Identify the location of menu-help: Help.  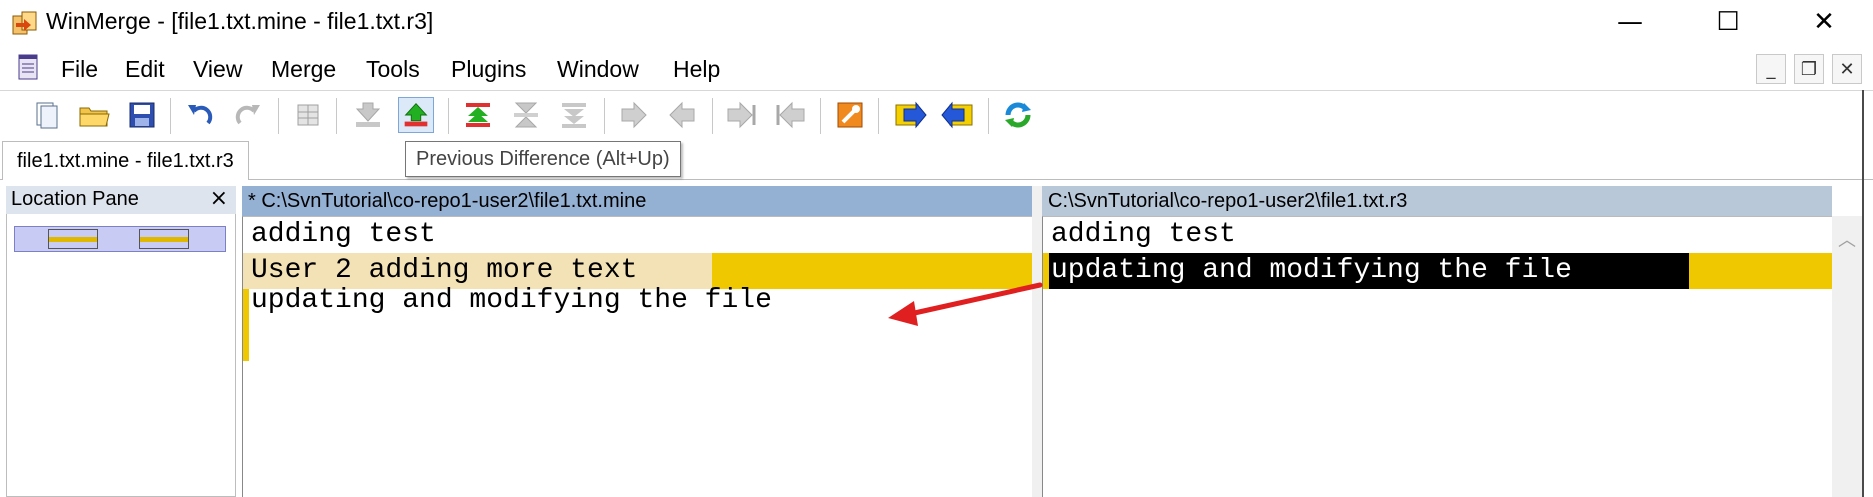
(696, 69).